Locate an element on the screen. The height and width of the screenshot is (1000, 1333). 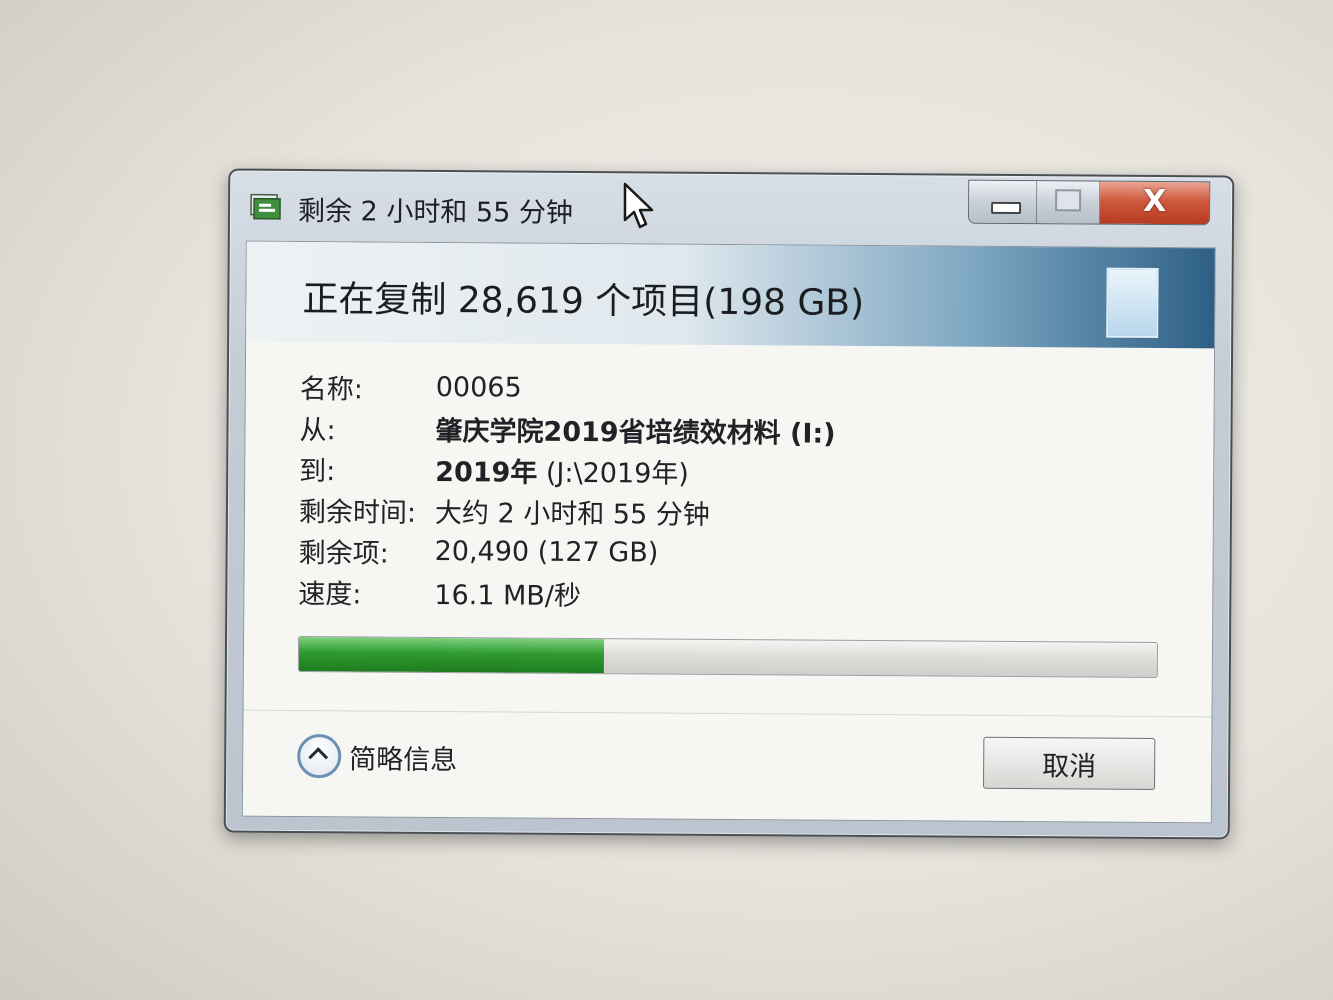
detail-row-to: 到: 2019年 (J:\2019年) is located at coordinates (619, 470).